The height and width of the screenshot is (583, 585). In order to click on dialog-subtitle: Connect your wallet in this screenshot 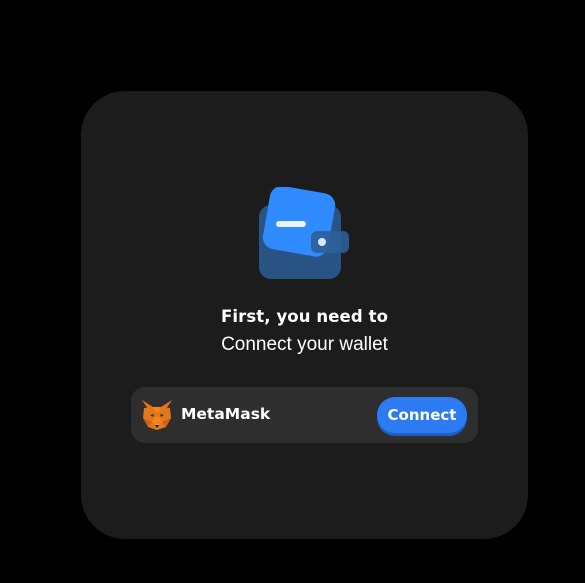, I will do `click(304, 344)`.